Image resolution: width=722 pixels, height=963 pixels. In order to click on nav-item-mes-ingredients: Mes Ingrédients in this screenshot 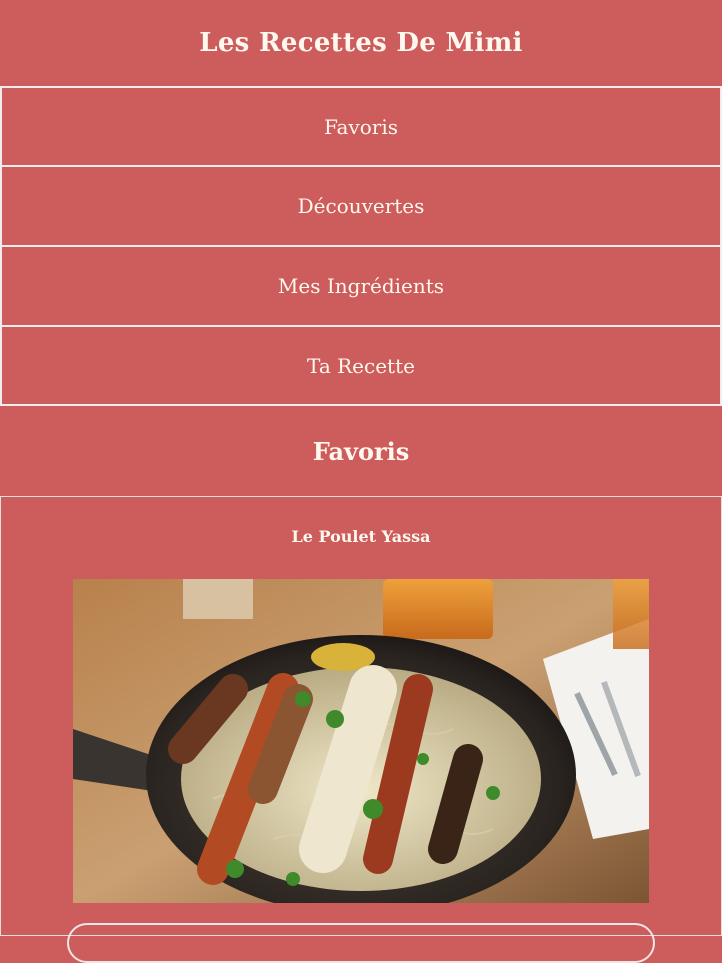, I will do `click(361, 286)`.